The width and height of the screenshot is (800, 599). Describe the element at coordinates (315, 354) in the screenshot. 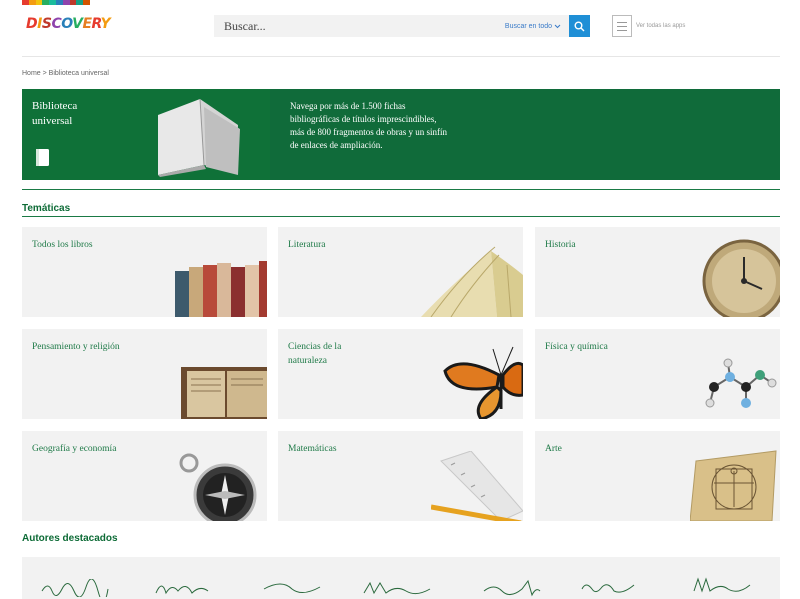

I see `category-label: Ciencias de la naturaleza` at that location.